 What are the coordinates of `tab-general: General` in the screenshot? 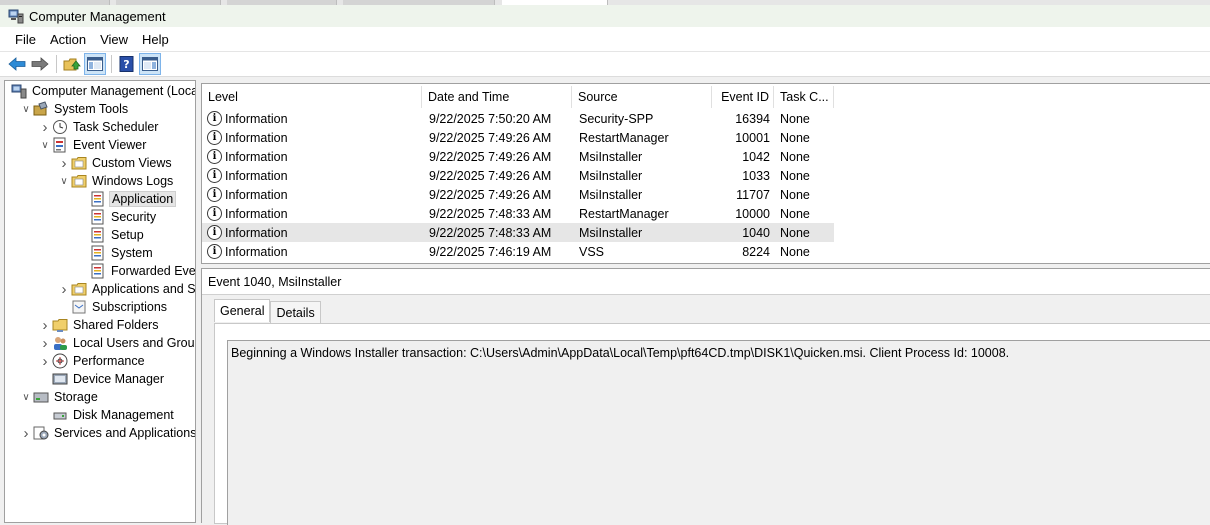 It's located at (242, 310).